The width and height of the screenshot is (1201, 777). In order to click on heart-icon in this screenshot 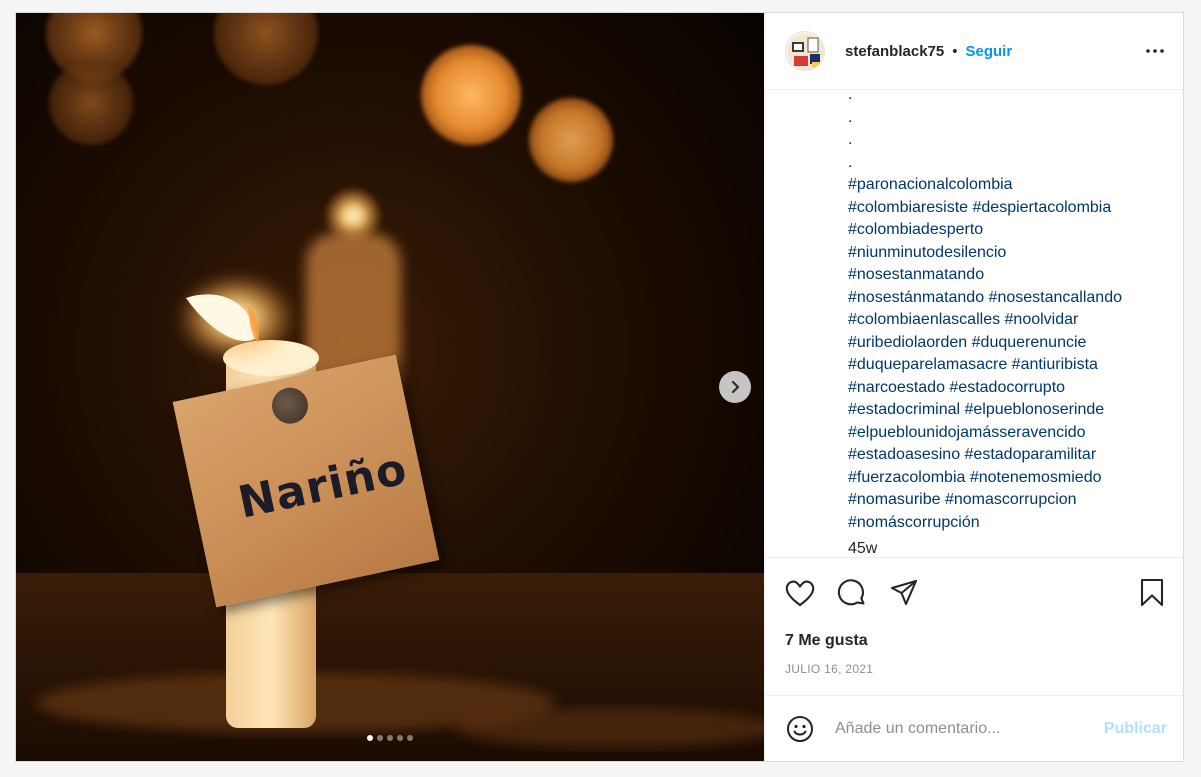, I will do `click(800, 593)`.